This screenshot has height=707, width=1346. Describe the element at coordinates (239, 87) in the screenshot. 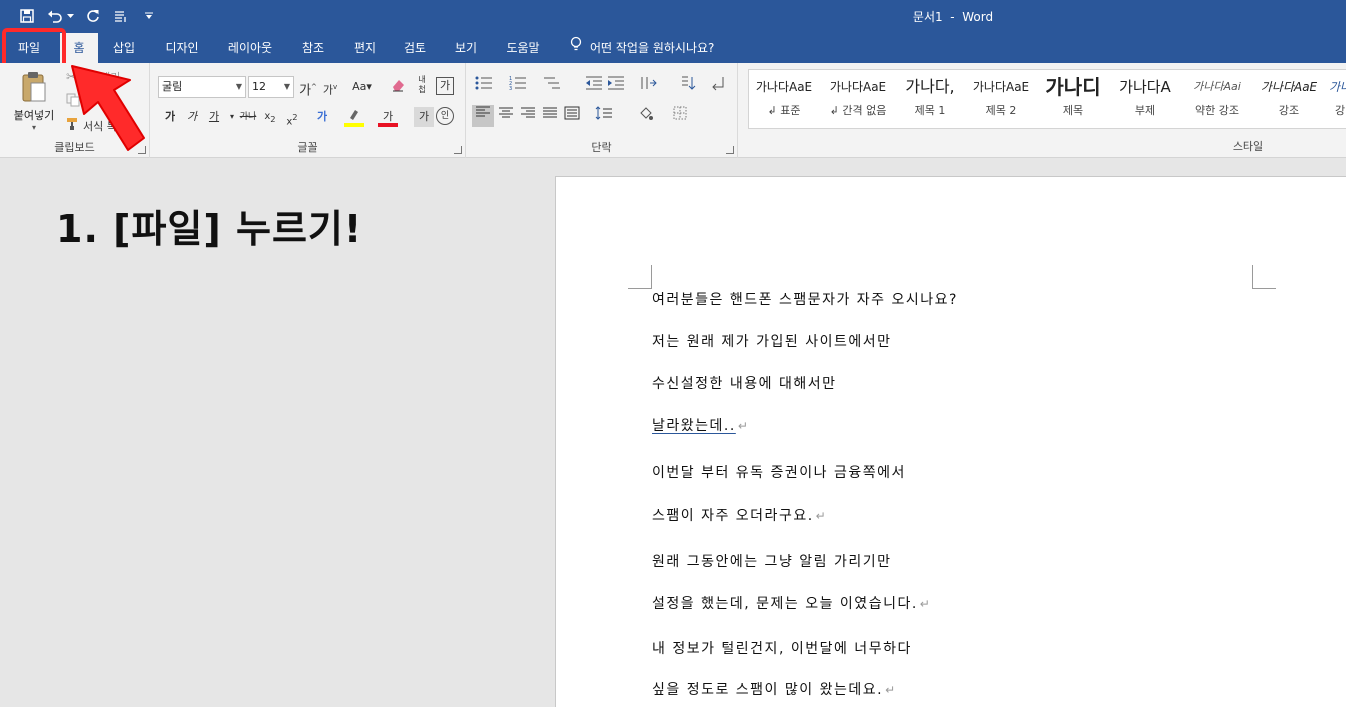

I see `font-name-dropdown-icon: ▼` at that location.